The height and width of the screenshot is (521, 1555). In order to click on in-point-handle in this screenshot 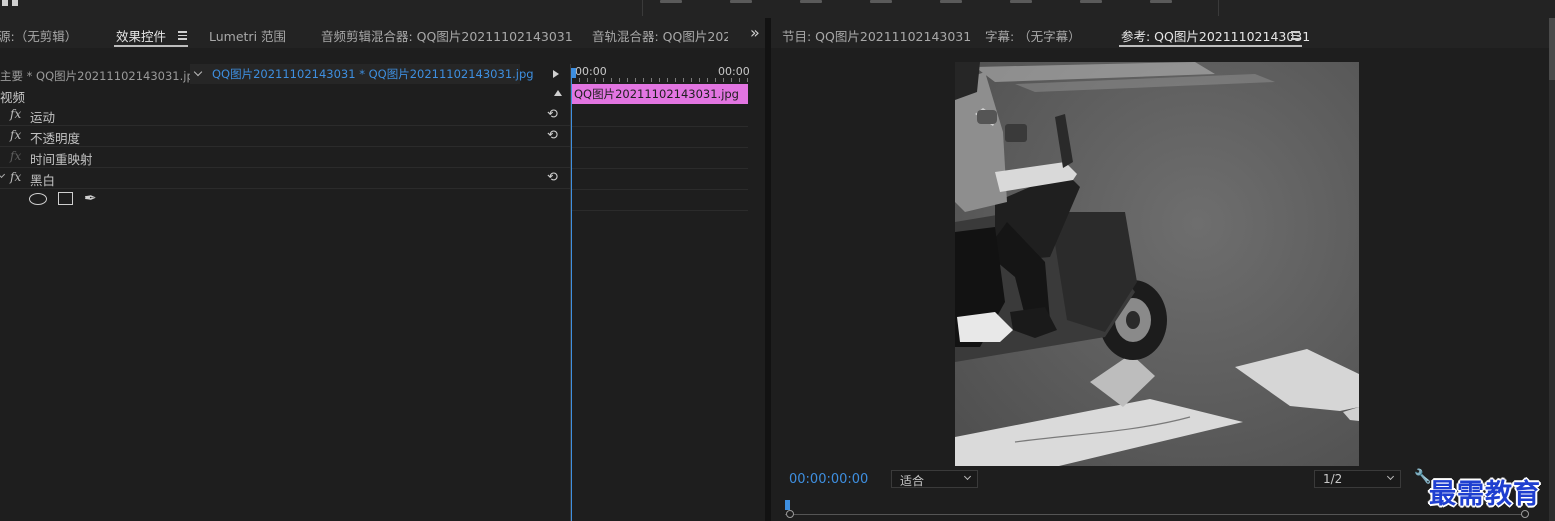, I will do `click(790, 514)`.